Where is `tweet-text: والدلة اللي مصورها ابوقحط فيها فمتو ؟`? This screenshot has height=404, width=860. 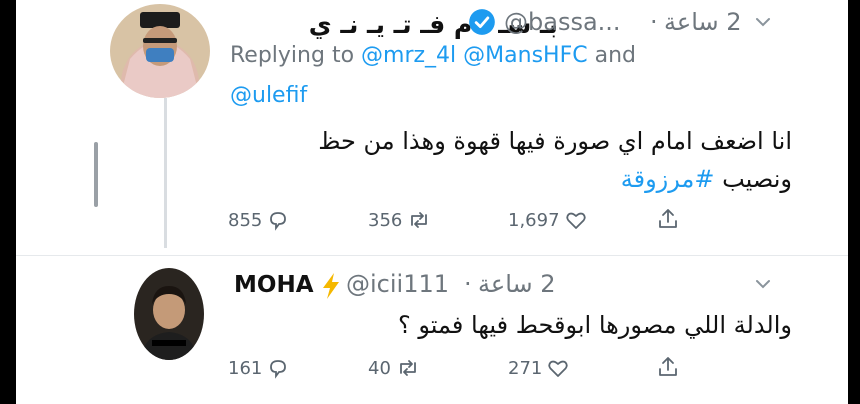 tweet-text: والدلة اللي مصورها ابوقحط فيها فمتو ؟ is located at coordinates (492, 325).